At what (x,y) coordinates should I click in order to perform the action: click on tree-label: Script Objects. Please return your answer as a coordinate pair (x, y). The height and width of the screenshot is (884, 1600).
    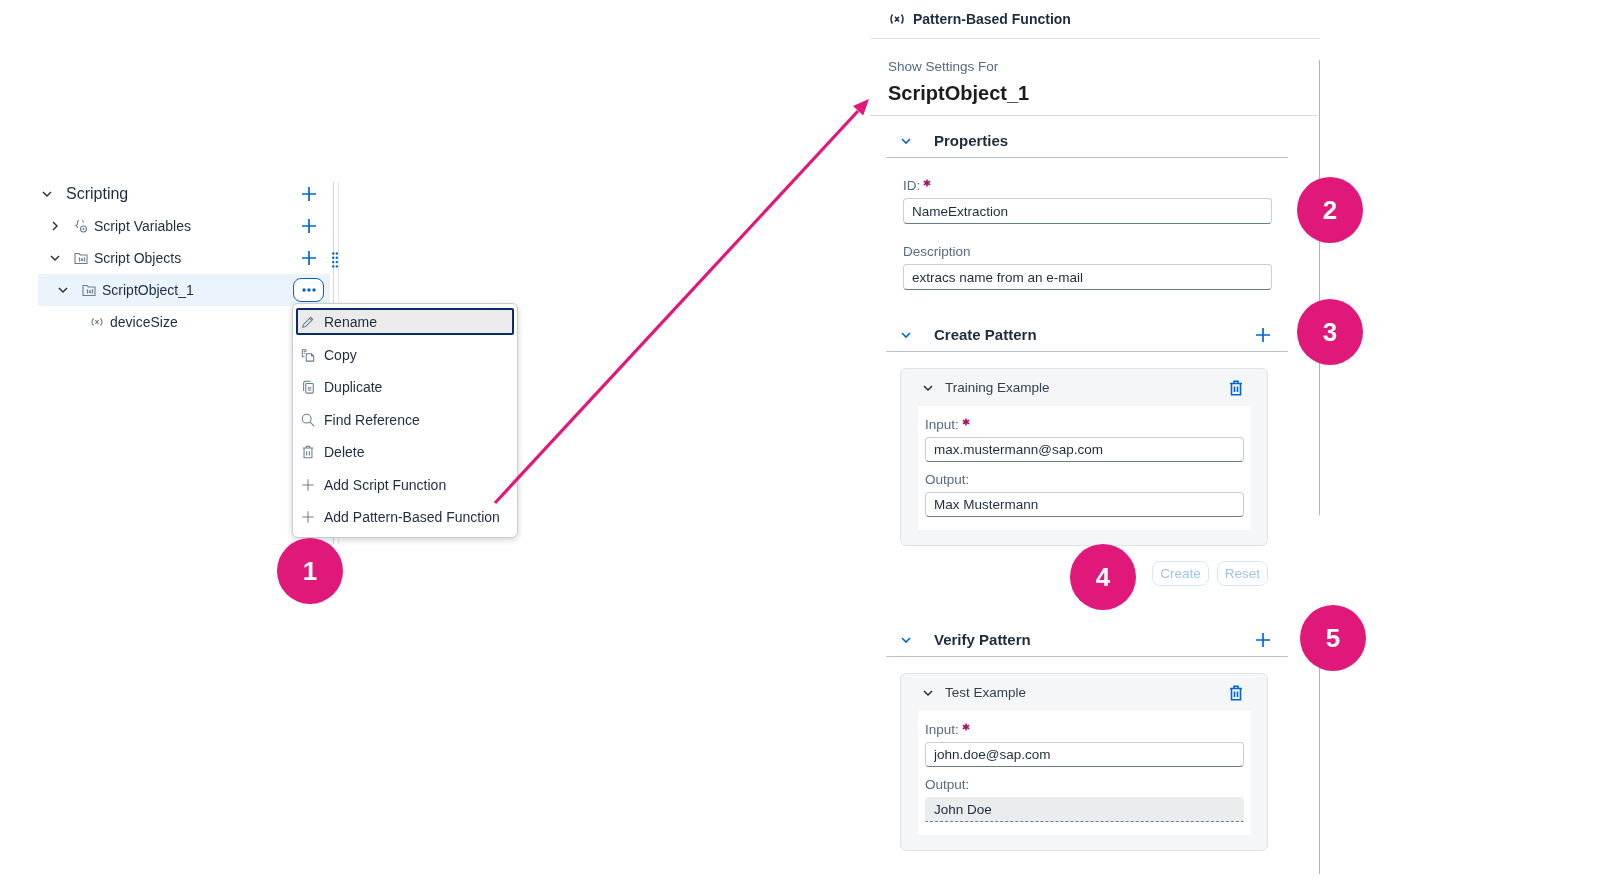
    Looking at the image, I should click on (138, 258).